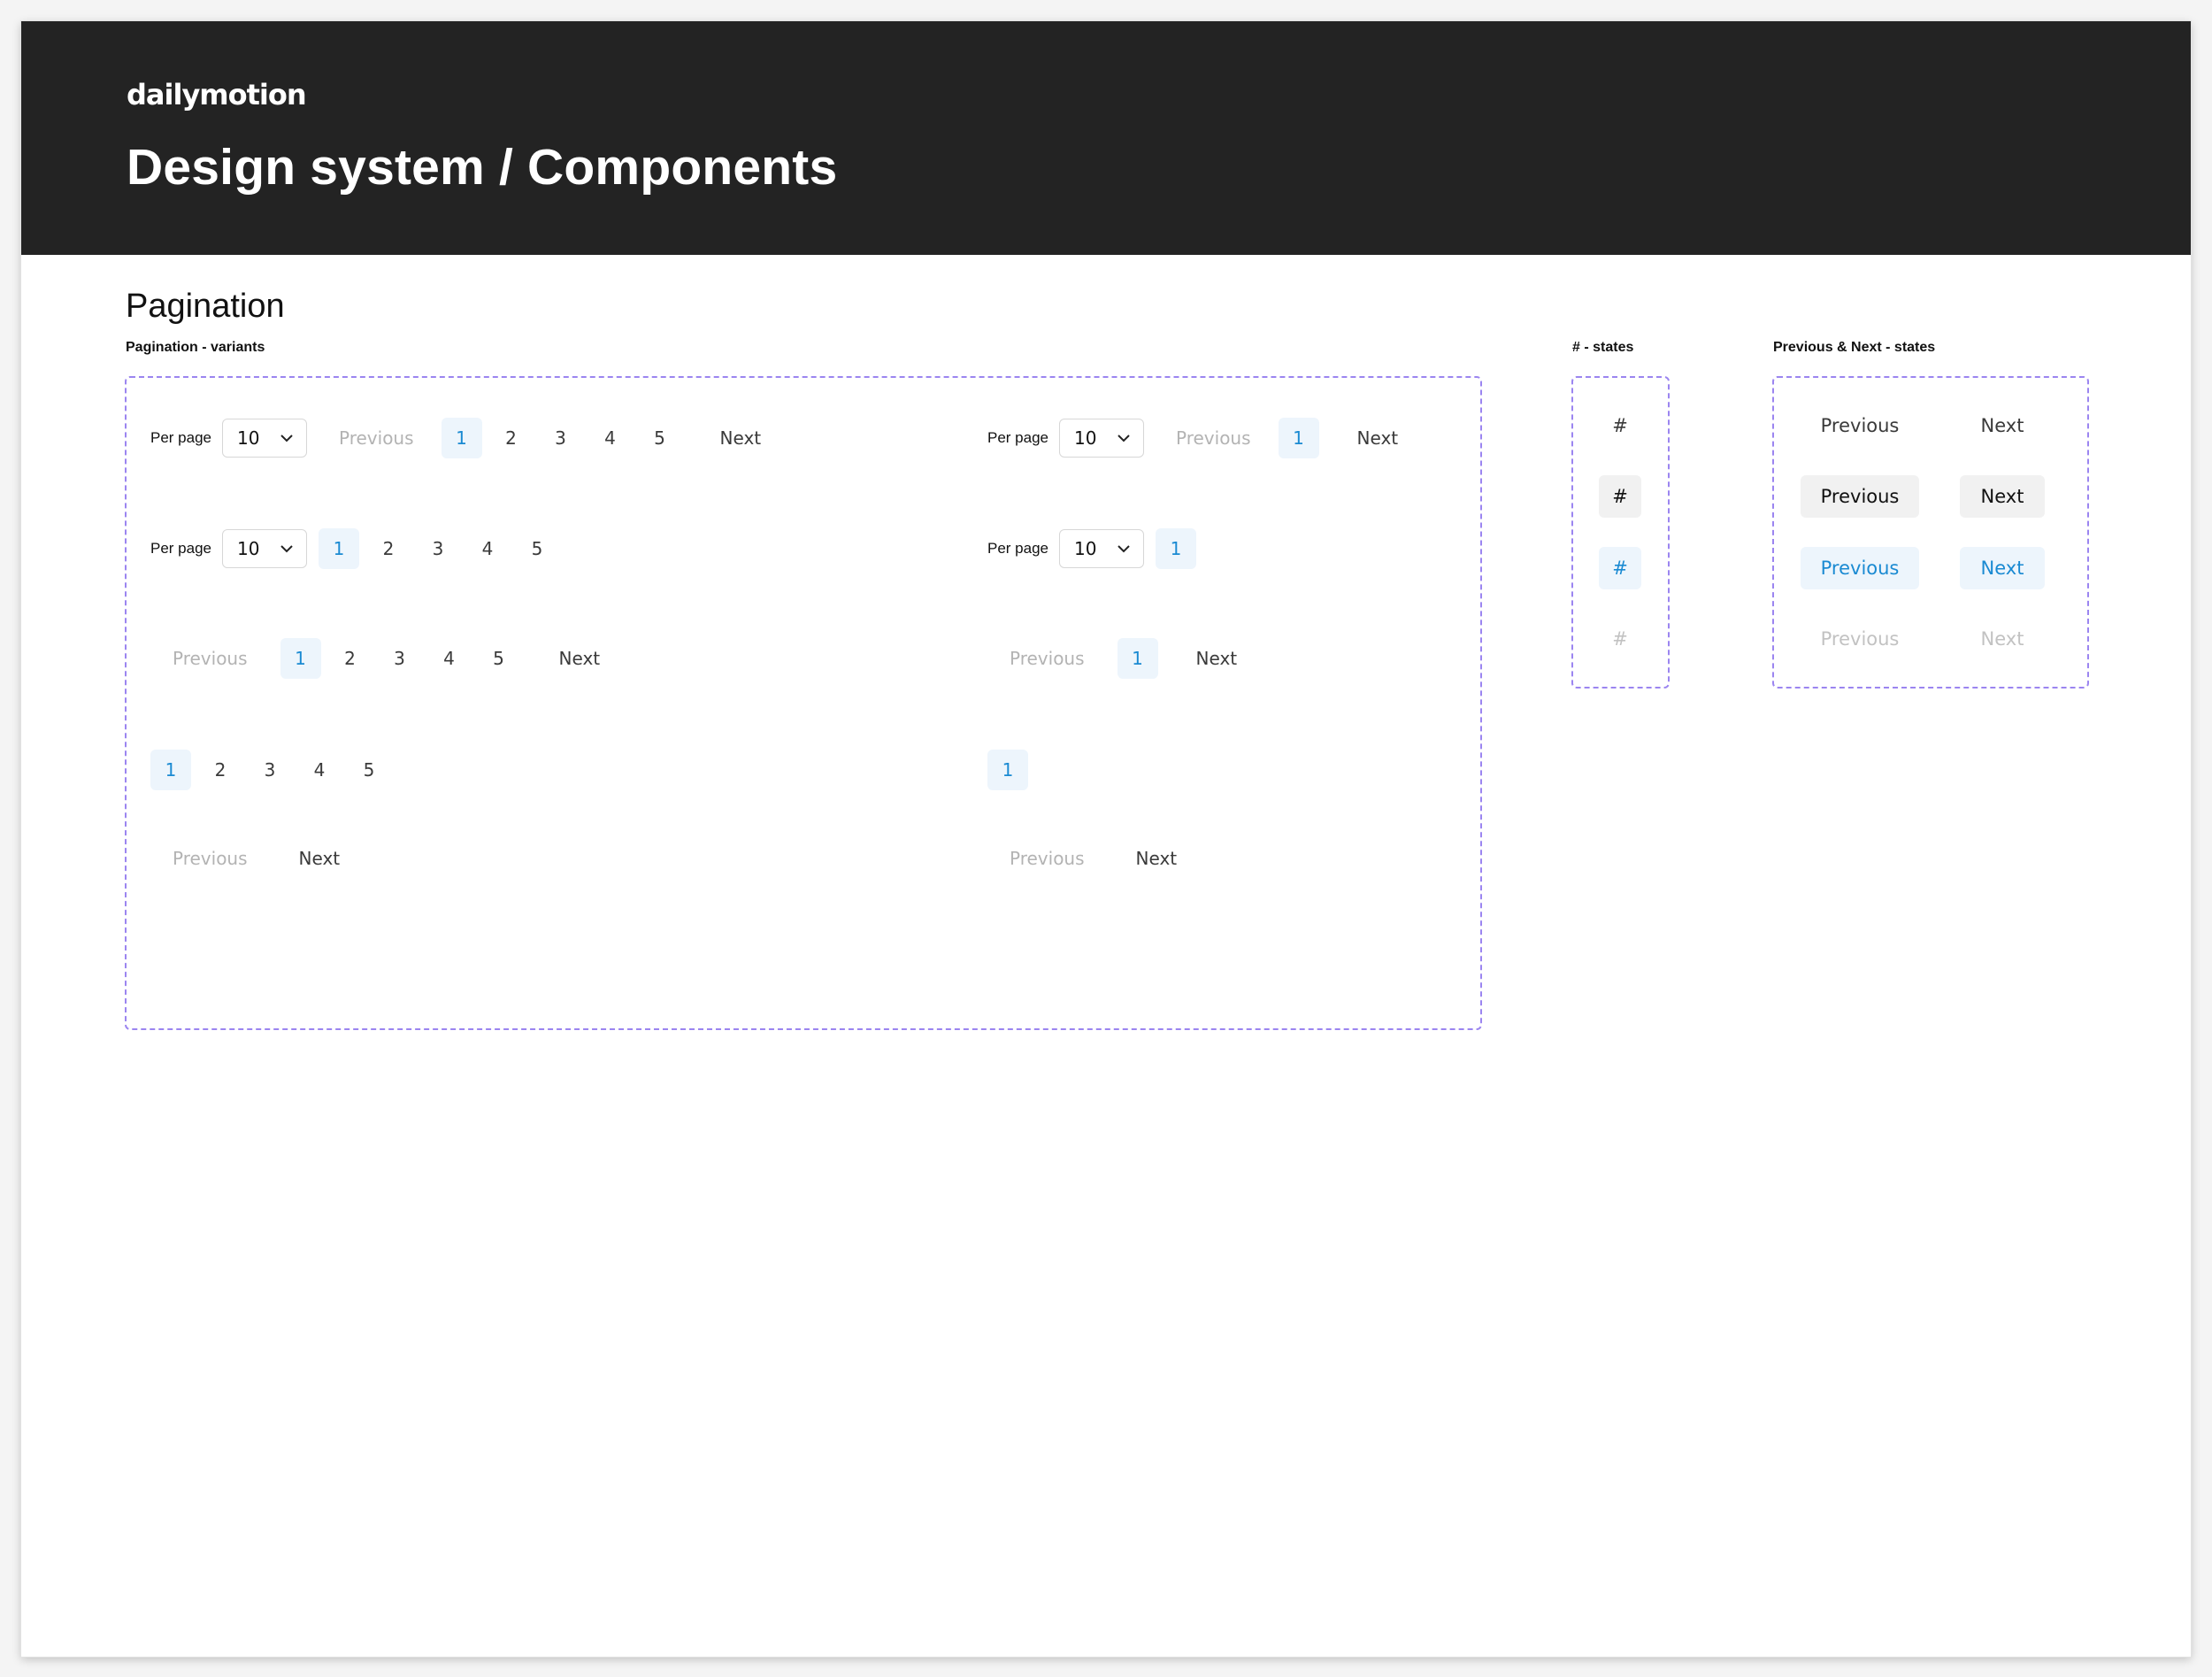  Describe the element at coordinates (1106, 138) in the screenshot. I see `header: dailymotion Design system / Components` at that location.